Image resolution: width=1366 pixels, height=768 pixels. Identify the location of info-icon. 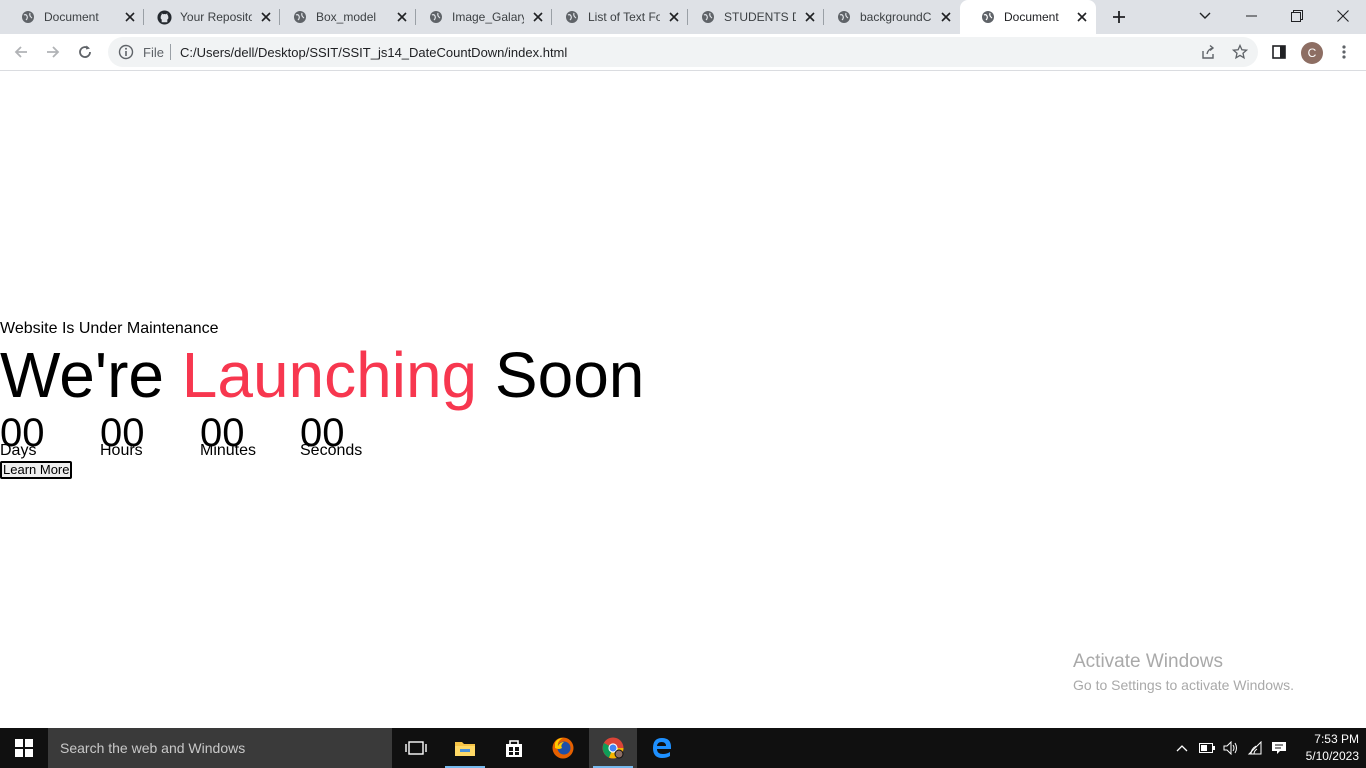
(126, 52).